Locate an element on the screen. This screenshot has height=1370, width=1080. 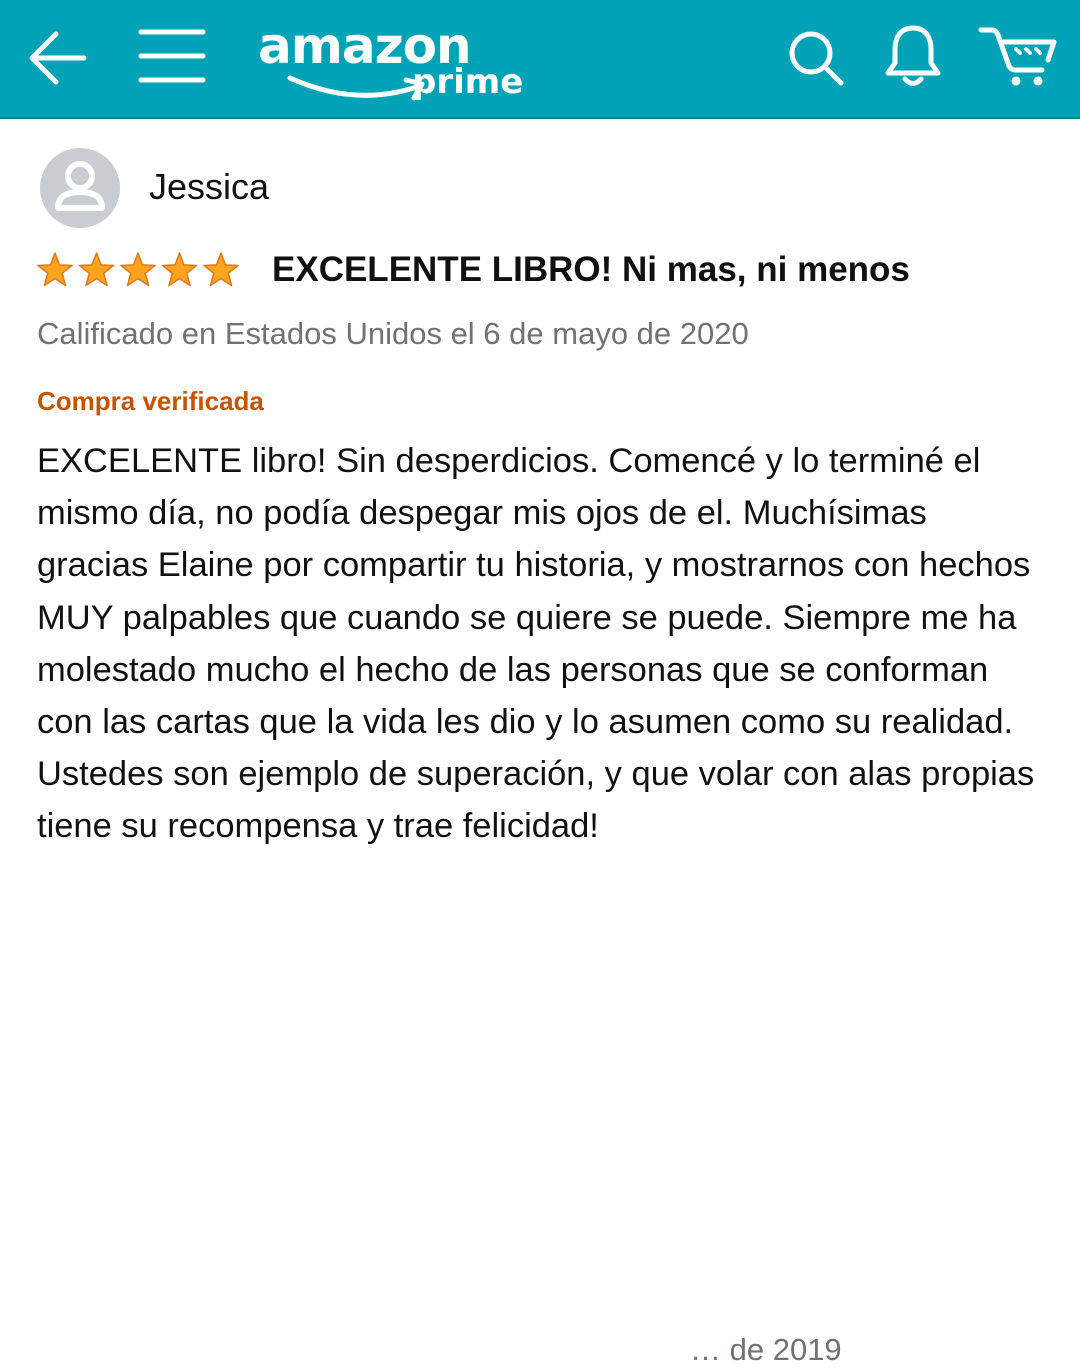
hamburger-menu-icon is located at coordinates (172, 56).